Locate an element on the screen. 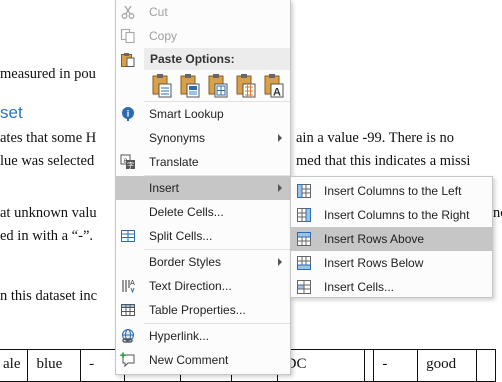 The image size is (502, 382). text-direction-icon: A is located at coordinates (128, 286).